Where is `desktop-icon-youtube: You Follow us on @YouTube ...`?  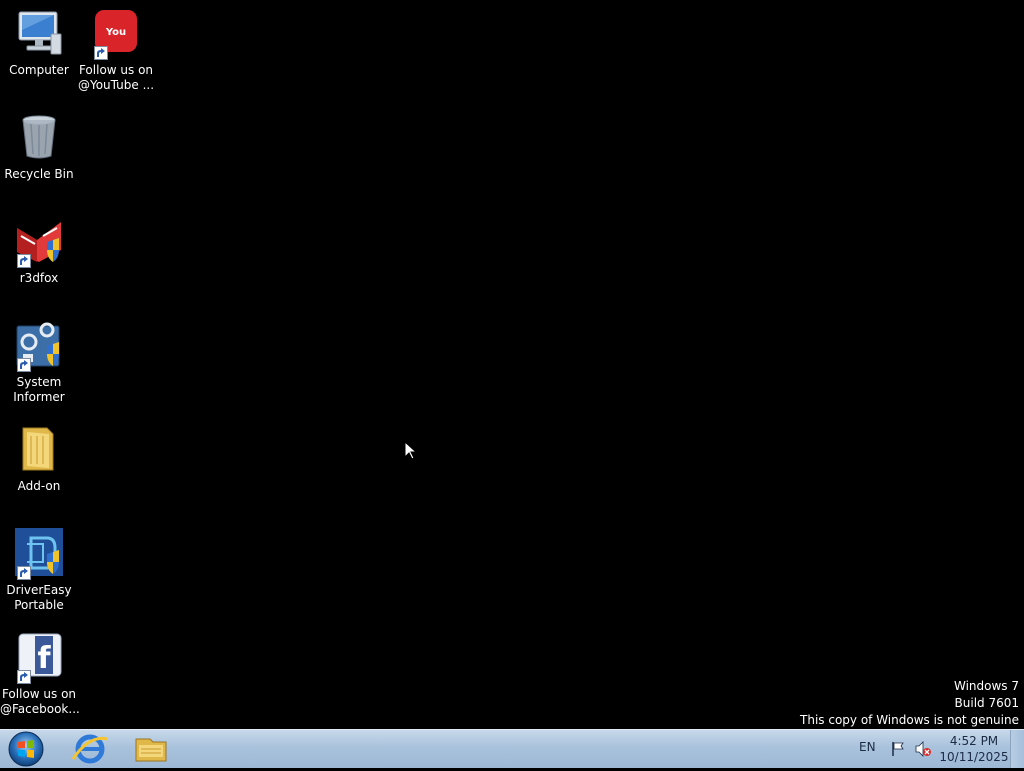
desktop-icon-youtube: You Follow us on @YouTube ... is located at coordinates (116, 50).